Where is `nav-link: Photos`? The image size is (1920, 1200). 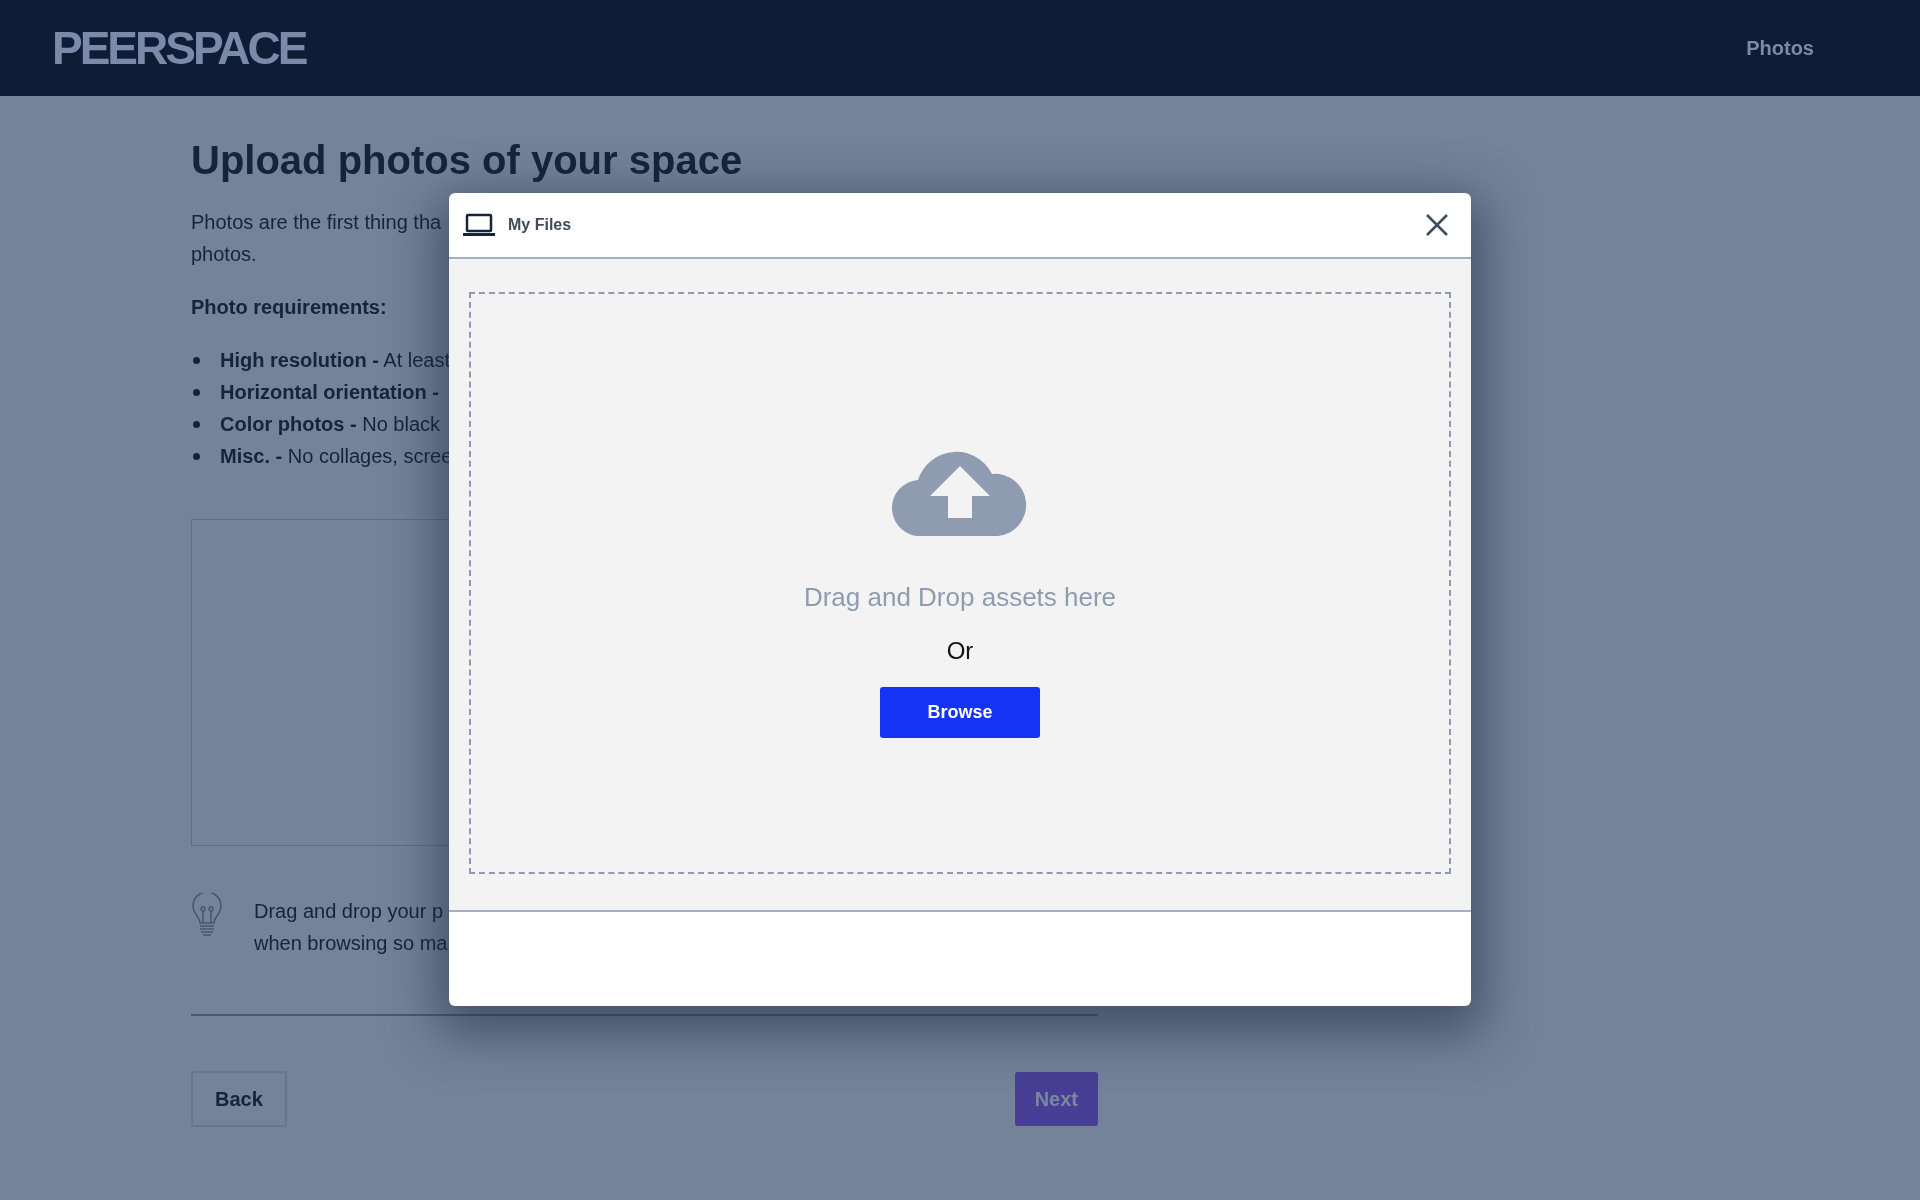 nav-link: Photos is located at coordinates (1780, 48).